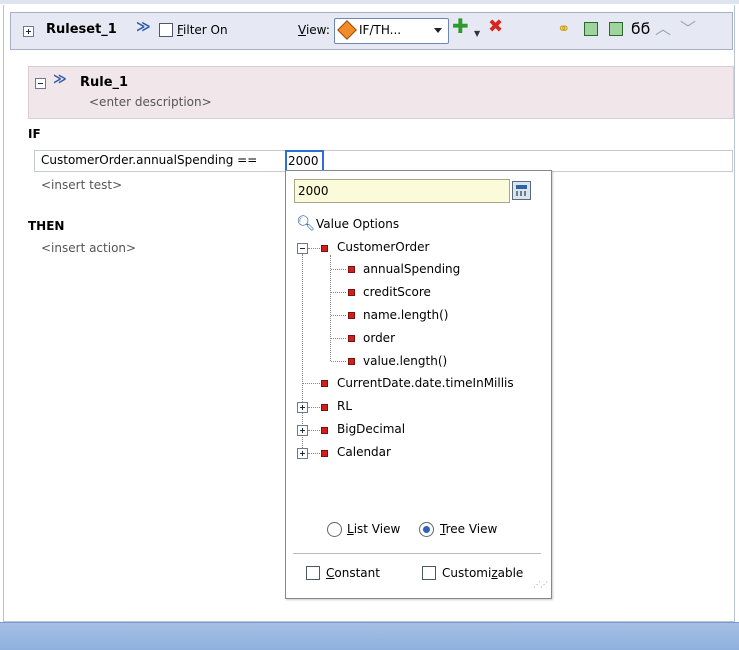  I want to click on insert-test: <insert test>, so click(81, 185).